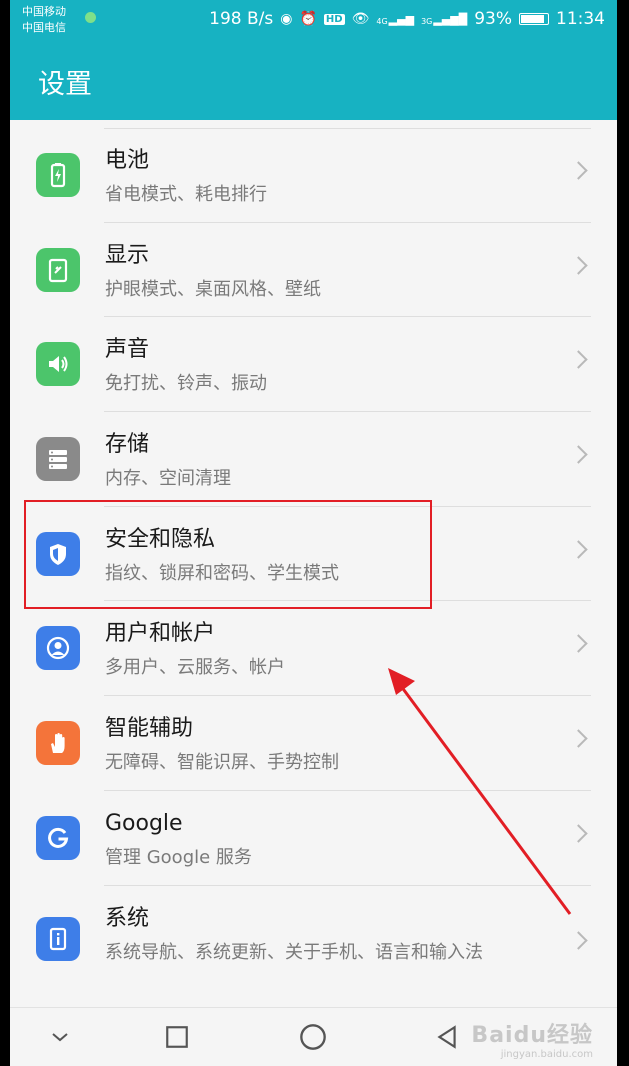 Image resolution: width=629 pixels, height=1066 pixels. What do you see at coordinates (127, 445) in the screenshot?
I see `settings-item-label: 存储` at bounding box center [127, 445].